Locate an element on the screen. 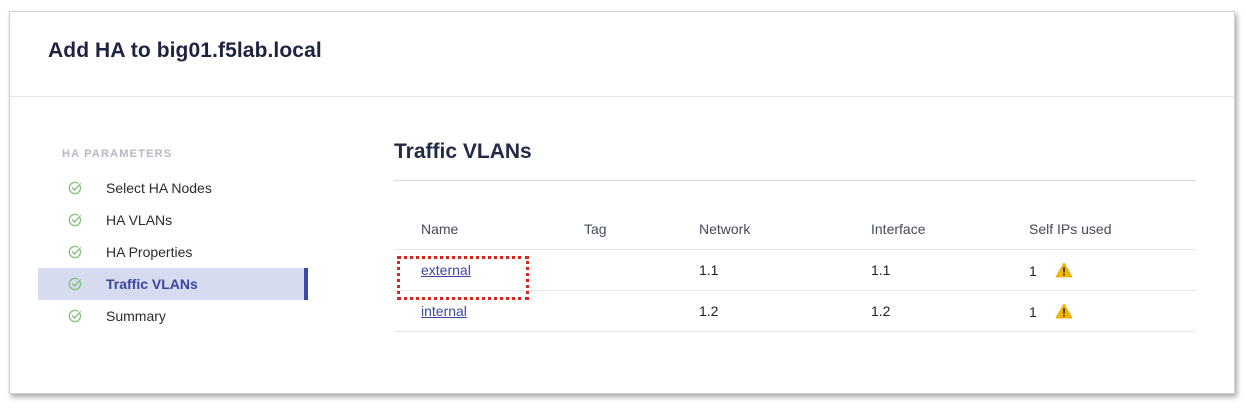 This screenshot has height=410, width=1246. table-header-row: Name Tag Network Interface Self IPs used is located at coordinates (795, 229).